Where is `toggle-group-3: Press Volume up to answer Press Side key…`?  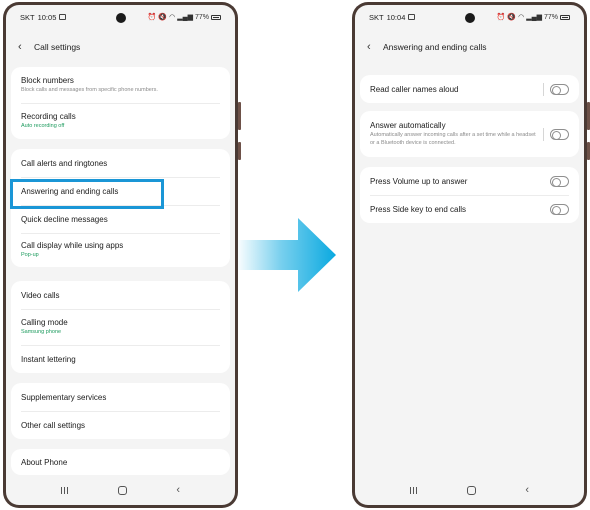
toggle-group-3: Press Volume up to answer Press Side key… is located at coordinates (469, 195).